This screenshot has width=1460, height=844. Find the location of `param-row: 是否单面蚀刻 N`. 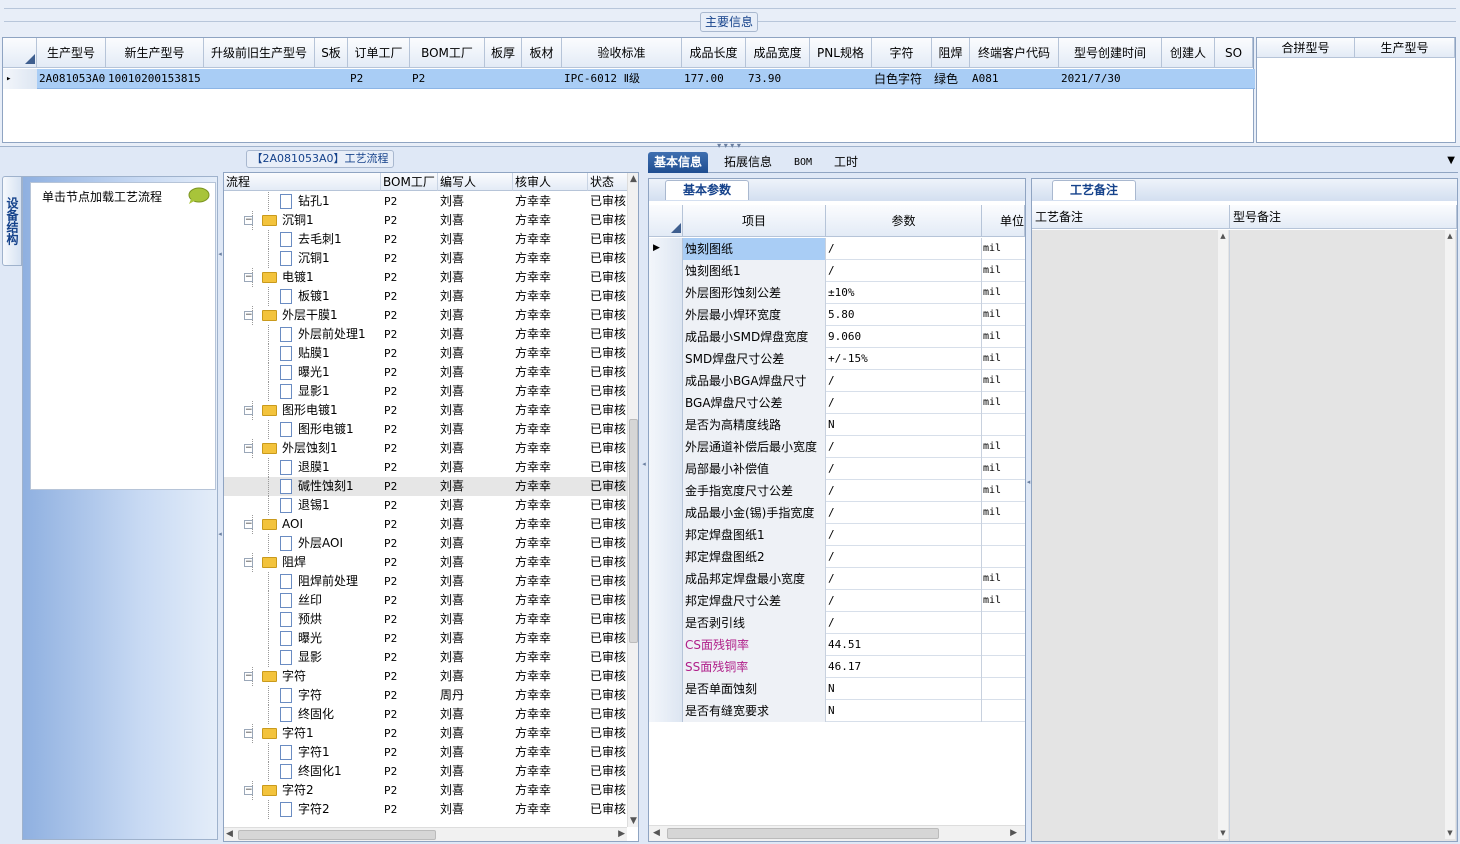

param-row: 是否单面蚀刻 N is located at coordinates (837, 689).